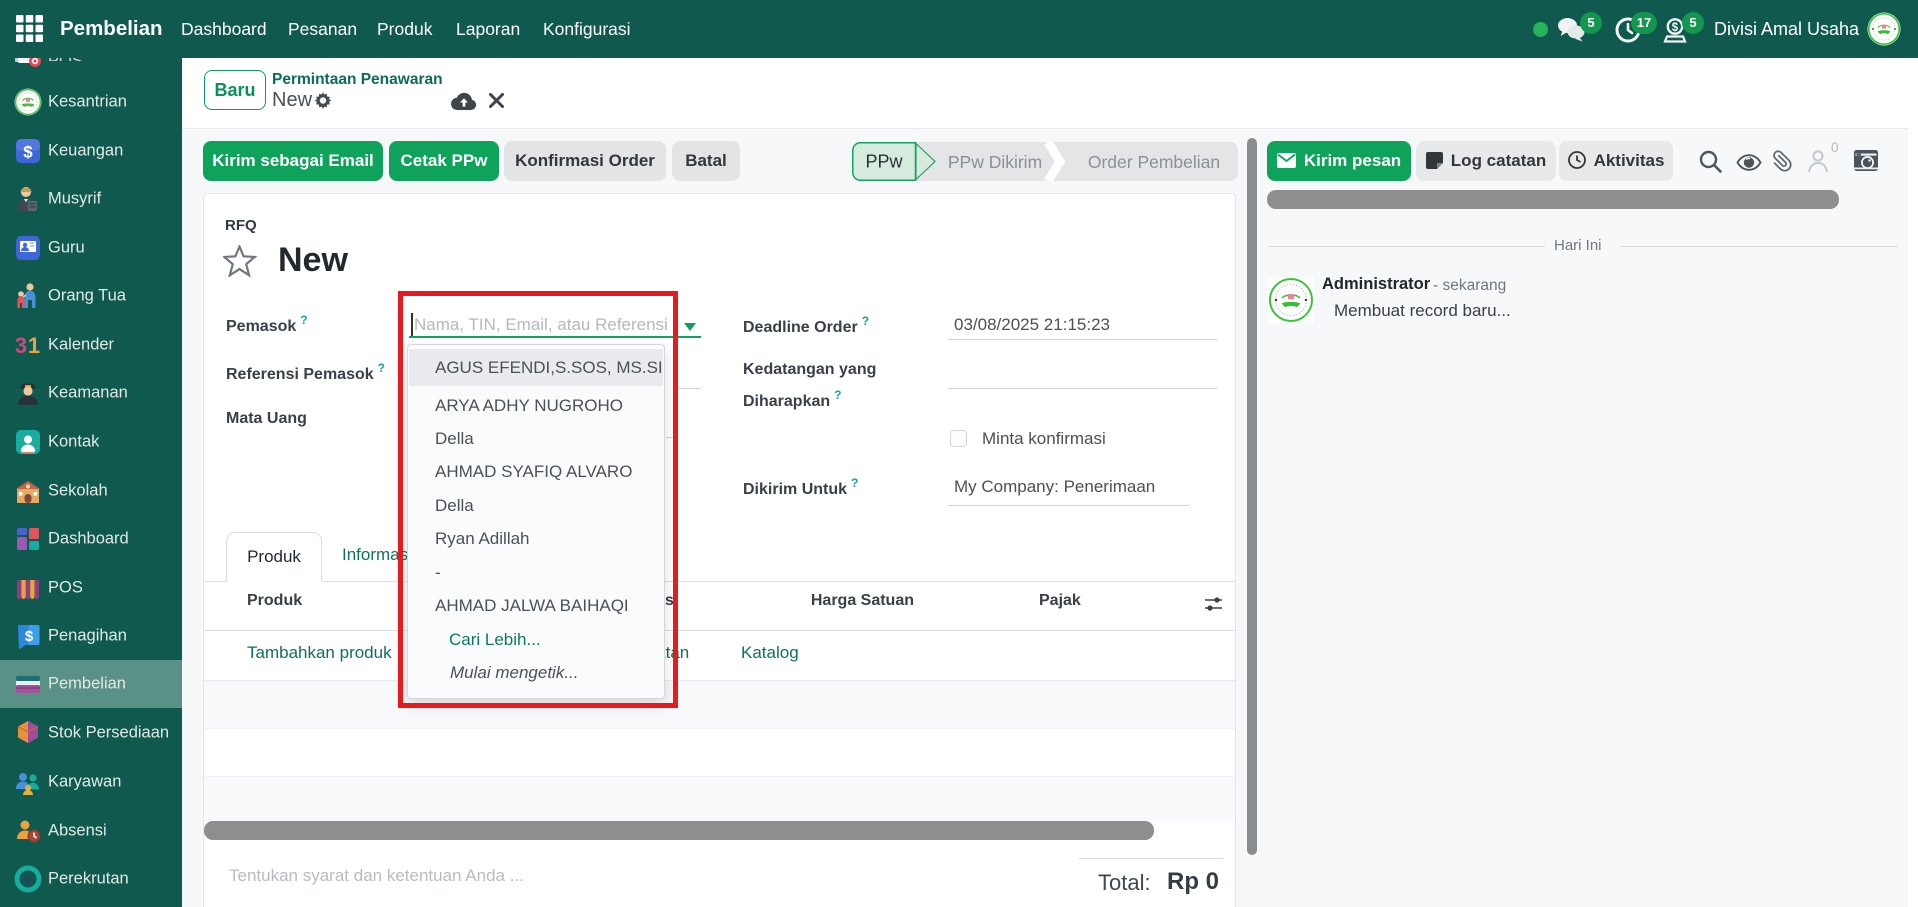  I want to click on svg-text: PPw Dikirim, so click(995, 162).